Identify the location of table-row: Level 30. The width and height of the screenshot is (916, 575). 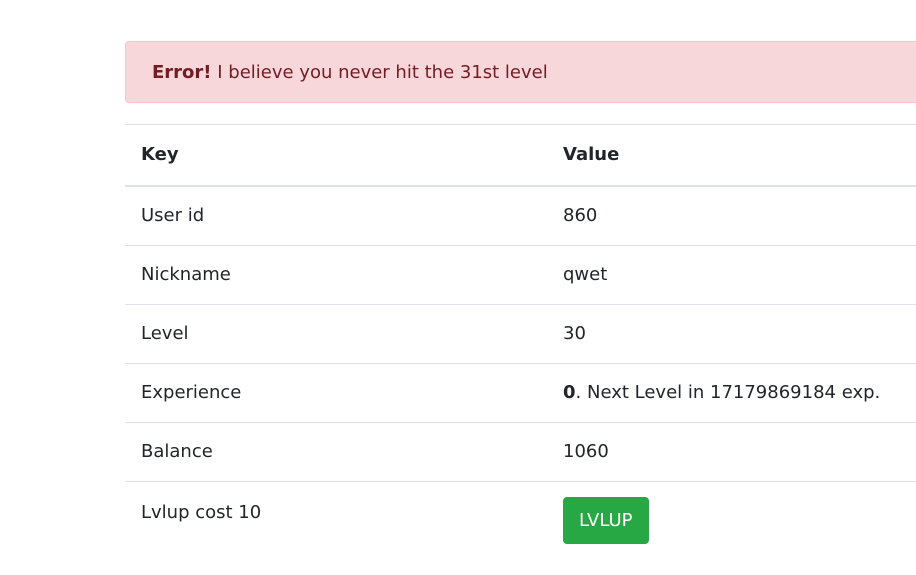
(520, 334).